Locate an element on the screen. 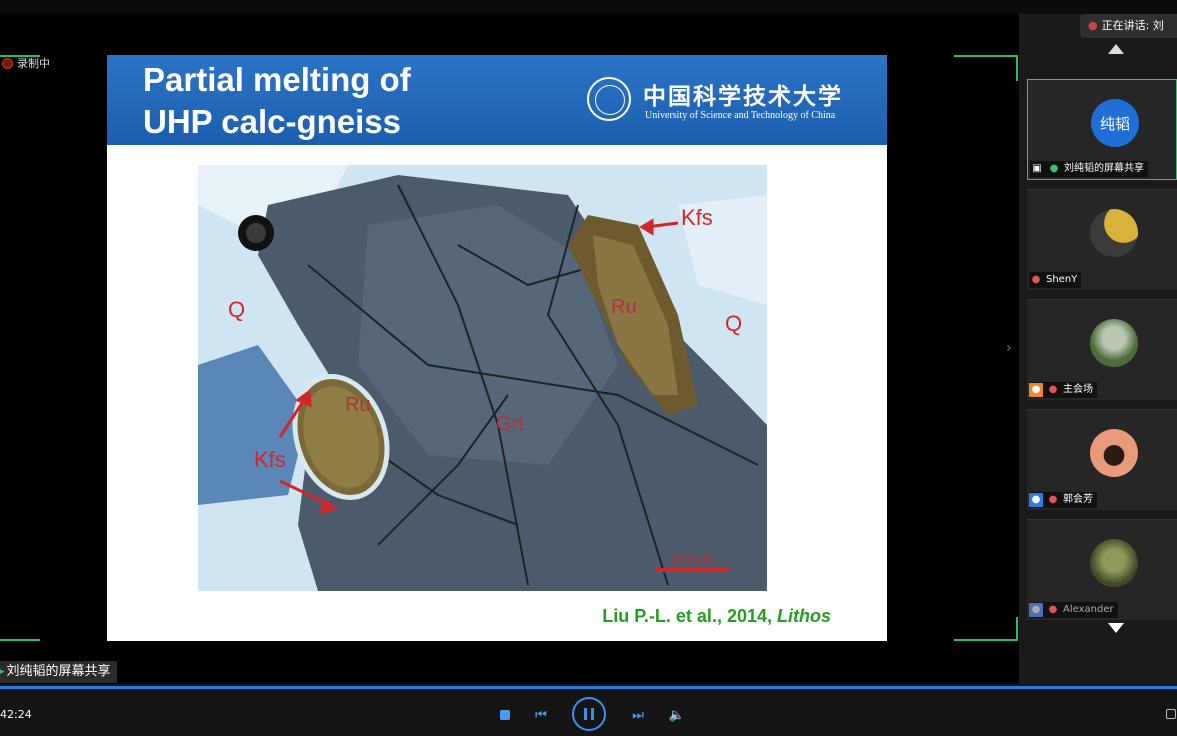 Image resolution: width=1177 pixels, height=736 pixels. participant-name-bar: ▣ ● 刘纯韬的屏幕共享 is located at coordinates (1089, 169).